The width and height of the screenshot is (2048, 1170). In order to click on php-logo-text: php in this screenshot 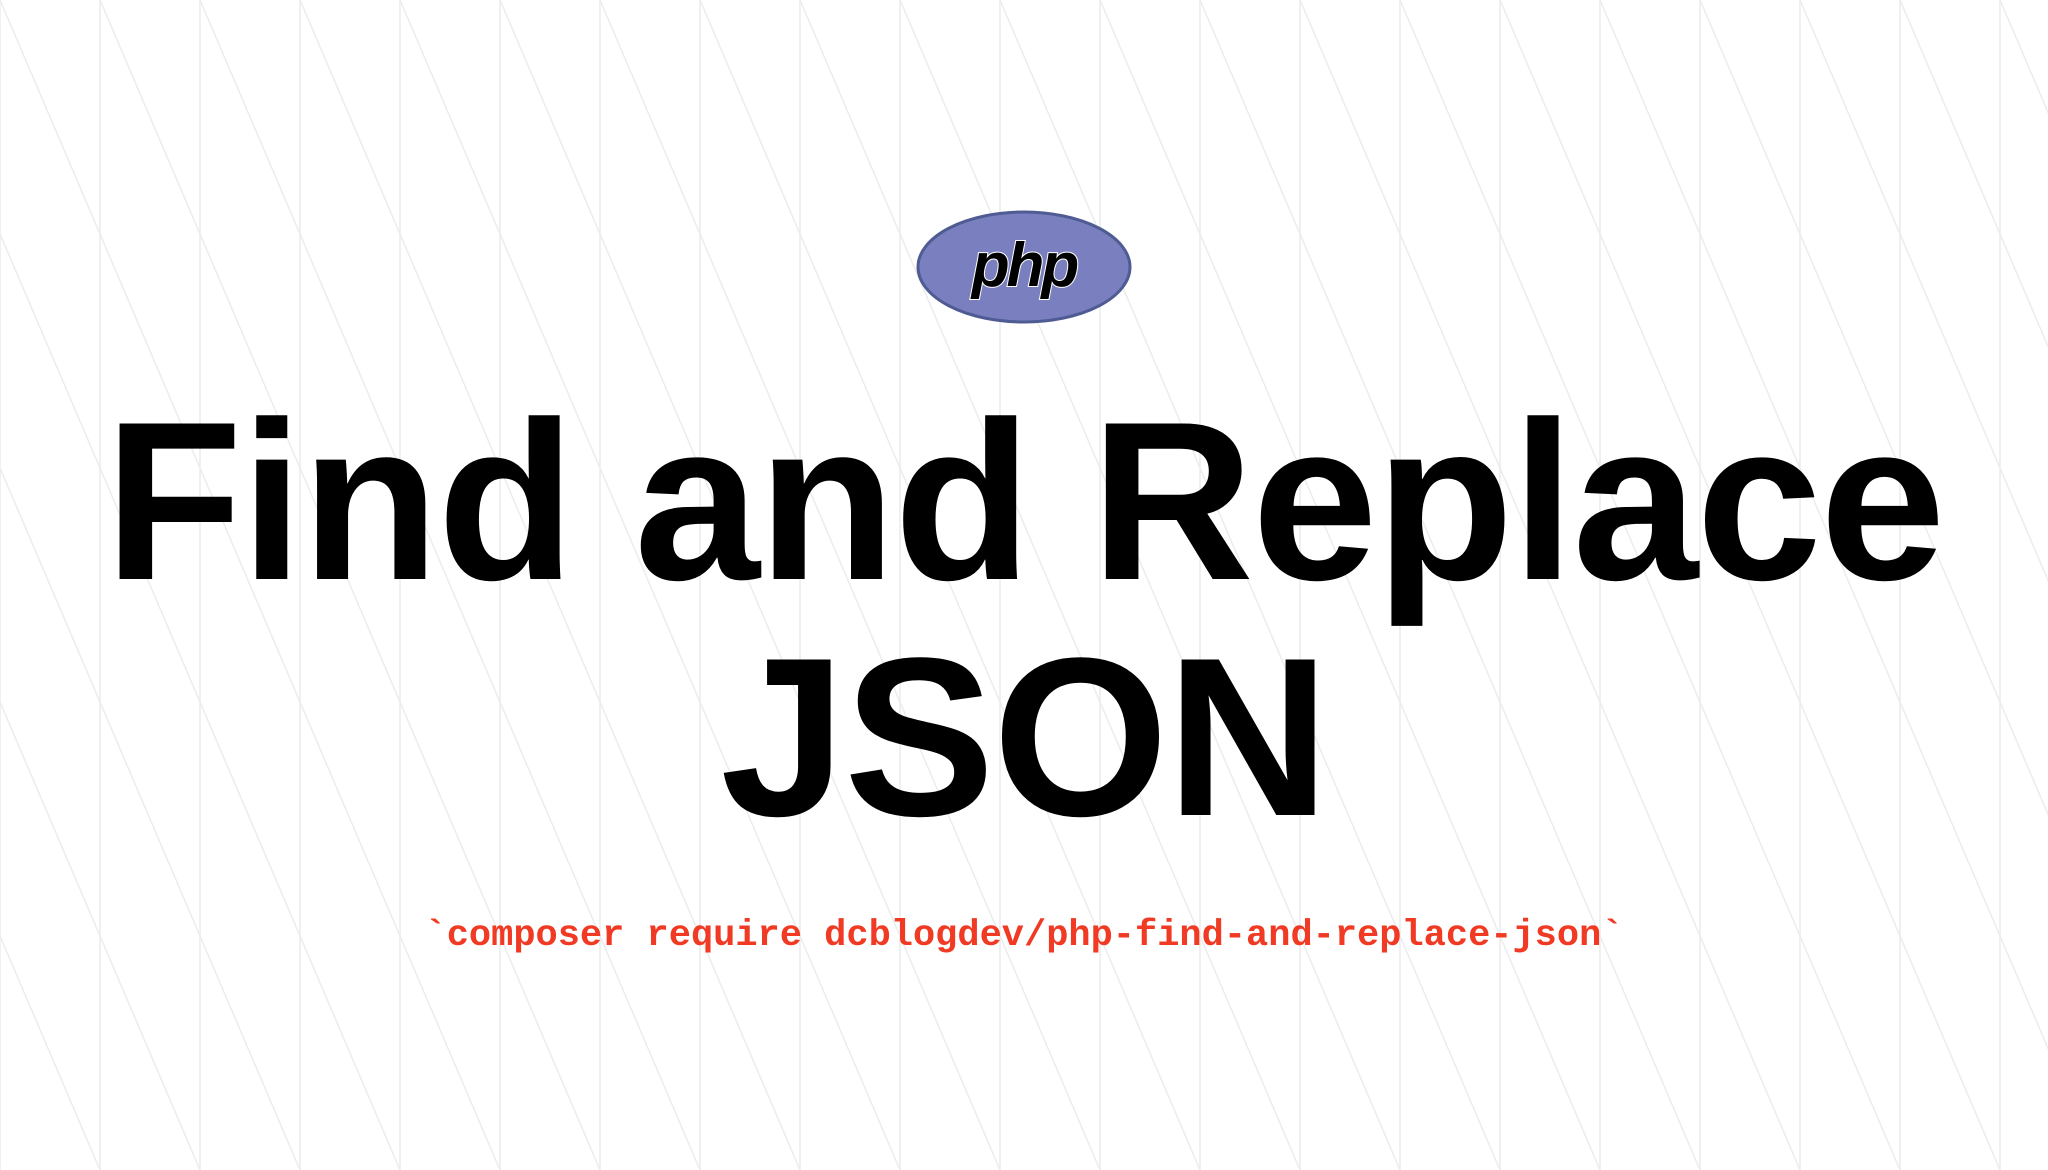, I will do `click(1024, 265)`.